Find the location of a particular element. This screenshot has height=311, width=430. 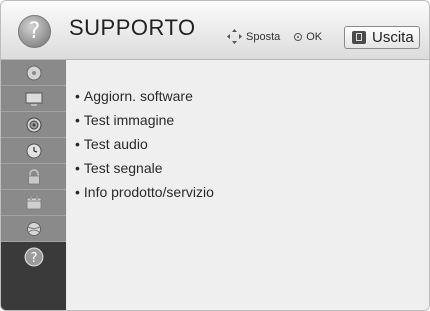

page-title: SUPPORTO is located at coordinates (132, 27).